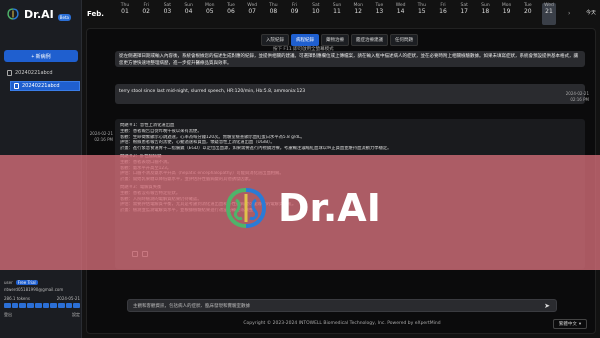 This screenshot has height=338, width=600. I want to click on language-select: 繁體中文 ▾, so click(570, 324).